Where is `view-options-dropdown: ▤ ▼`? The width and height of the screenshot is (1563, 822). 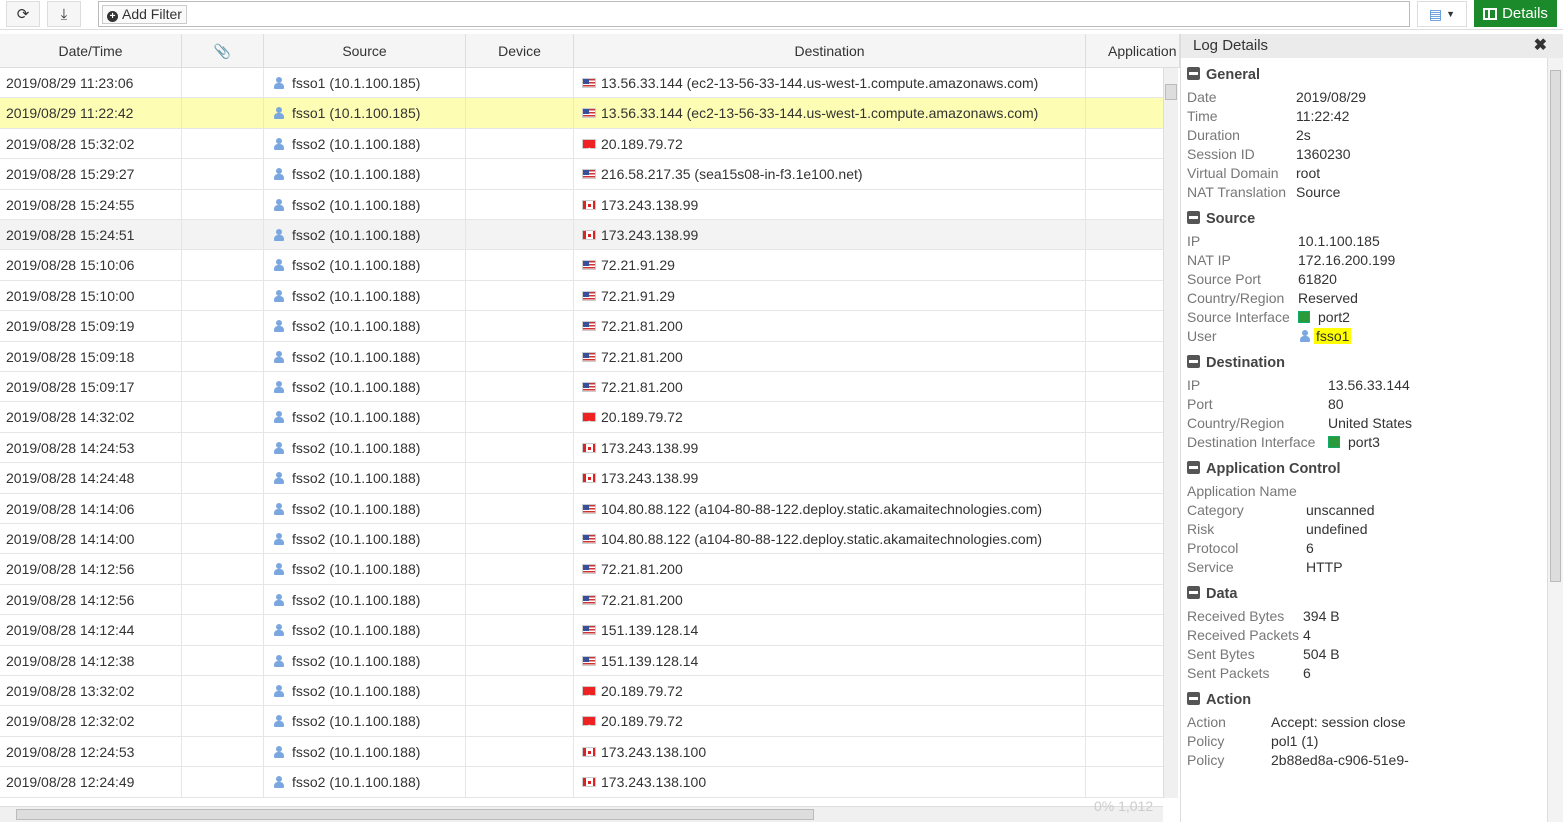 view-options-dropdown: ▤ ▼ is located at coordinates (1442, 14).